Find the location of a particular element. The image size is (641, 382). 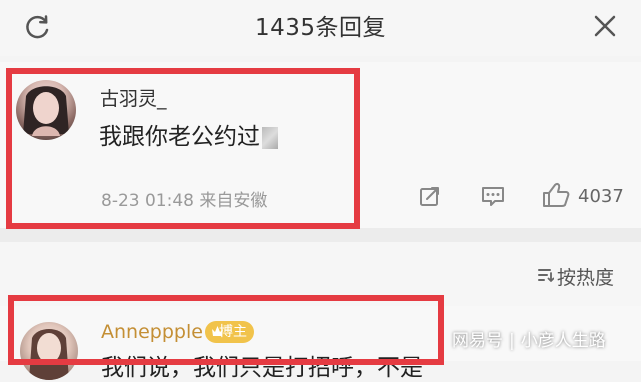

share-icon is located at coordinates (430, 196).